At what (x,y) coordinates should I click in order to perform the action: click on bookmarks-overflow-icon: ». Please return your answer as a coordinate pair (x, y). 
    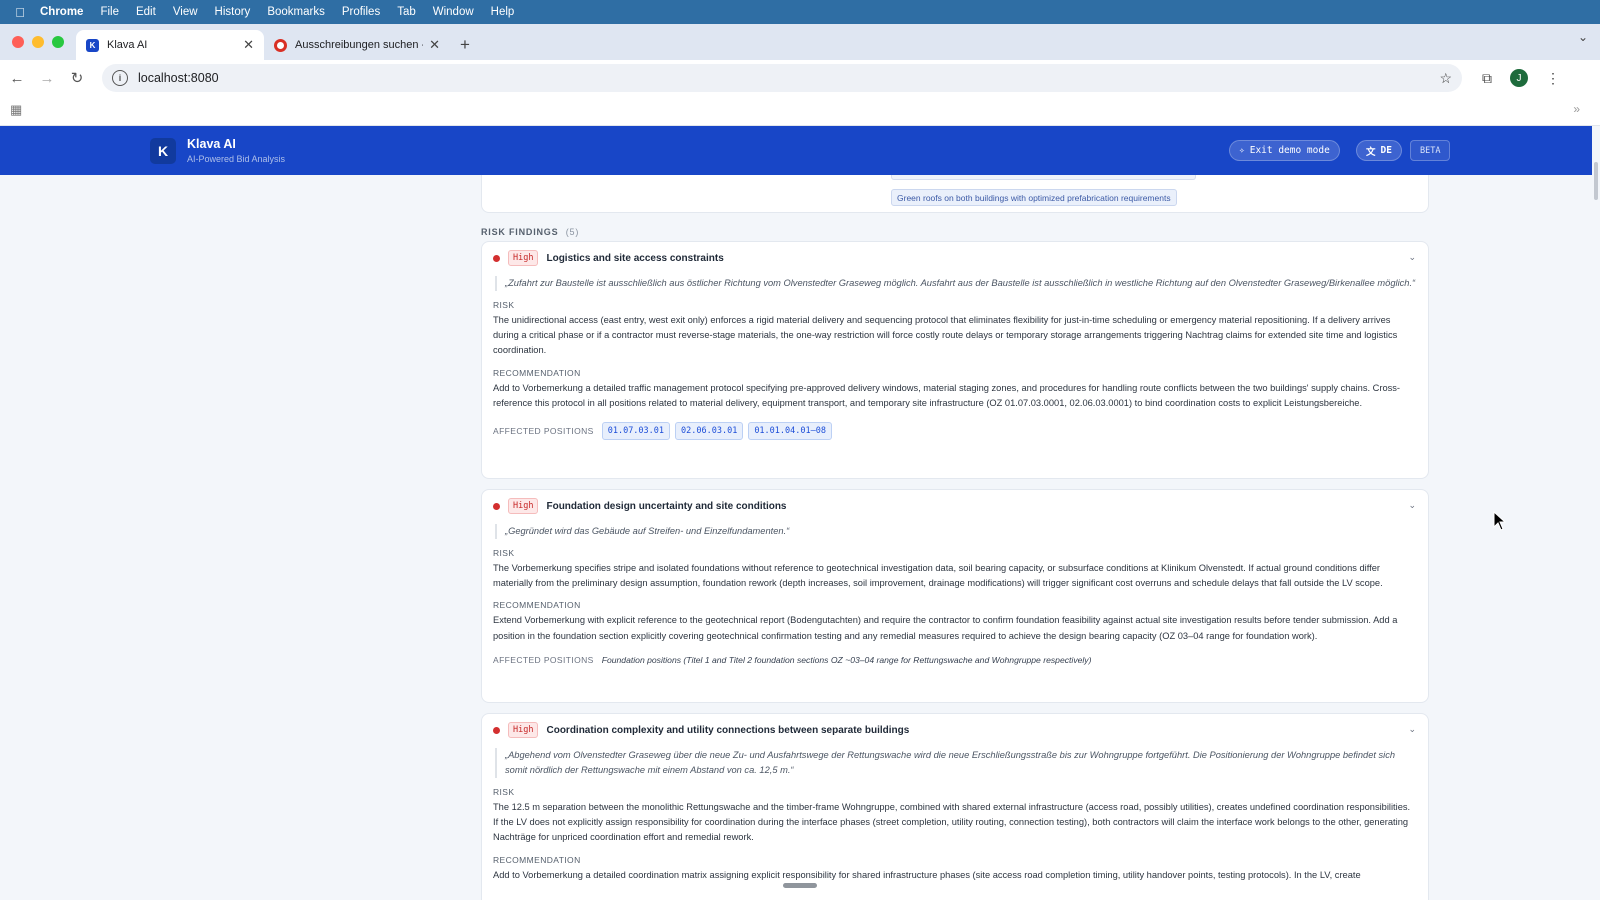
    Looking at the image, I should click on (1576, 109).